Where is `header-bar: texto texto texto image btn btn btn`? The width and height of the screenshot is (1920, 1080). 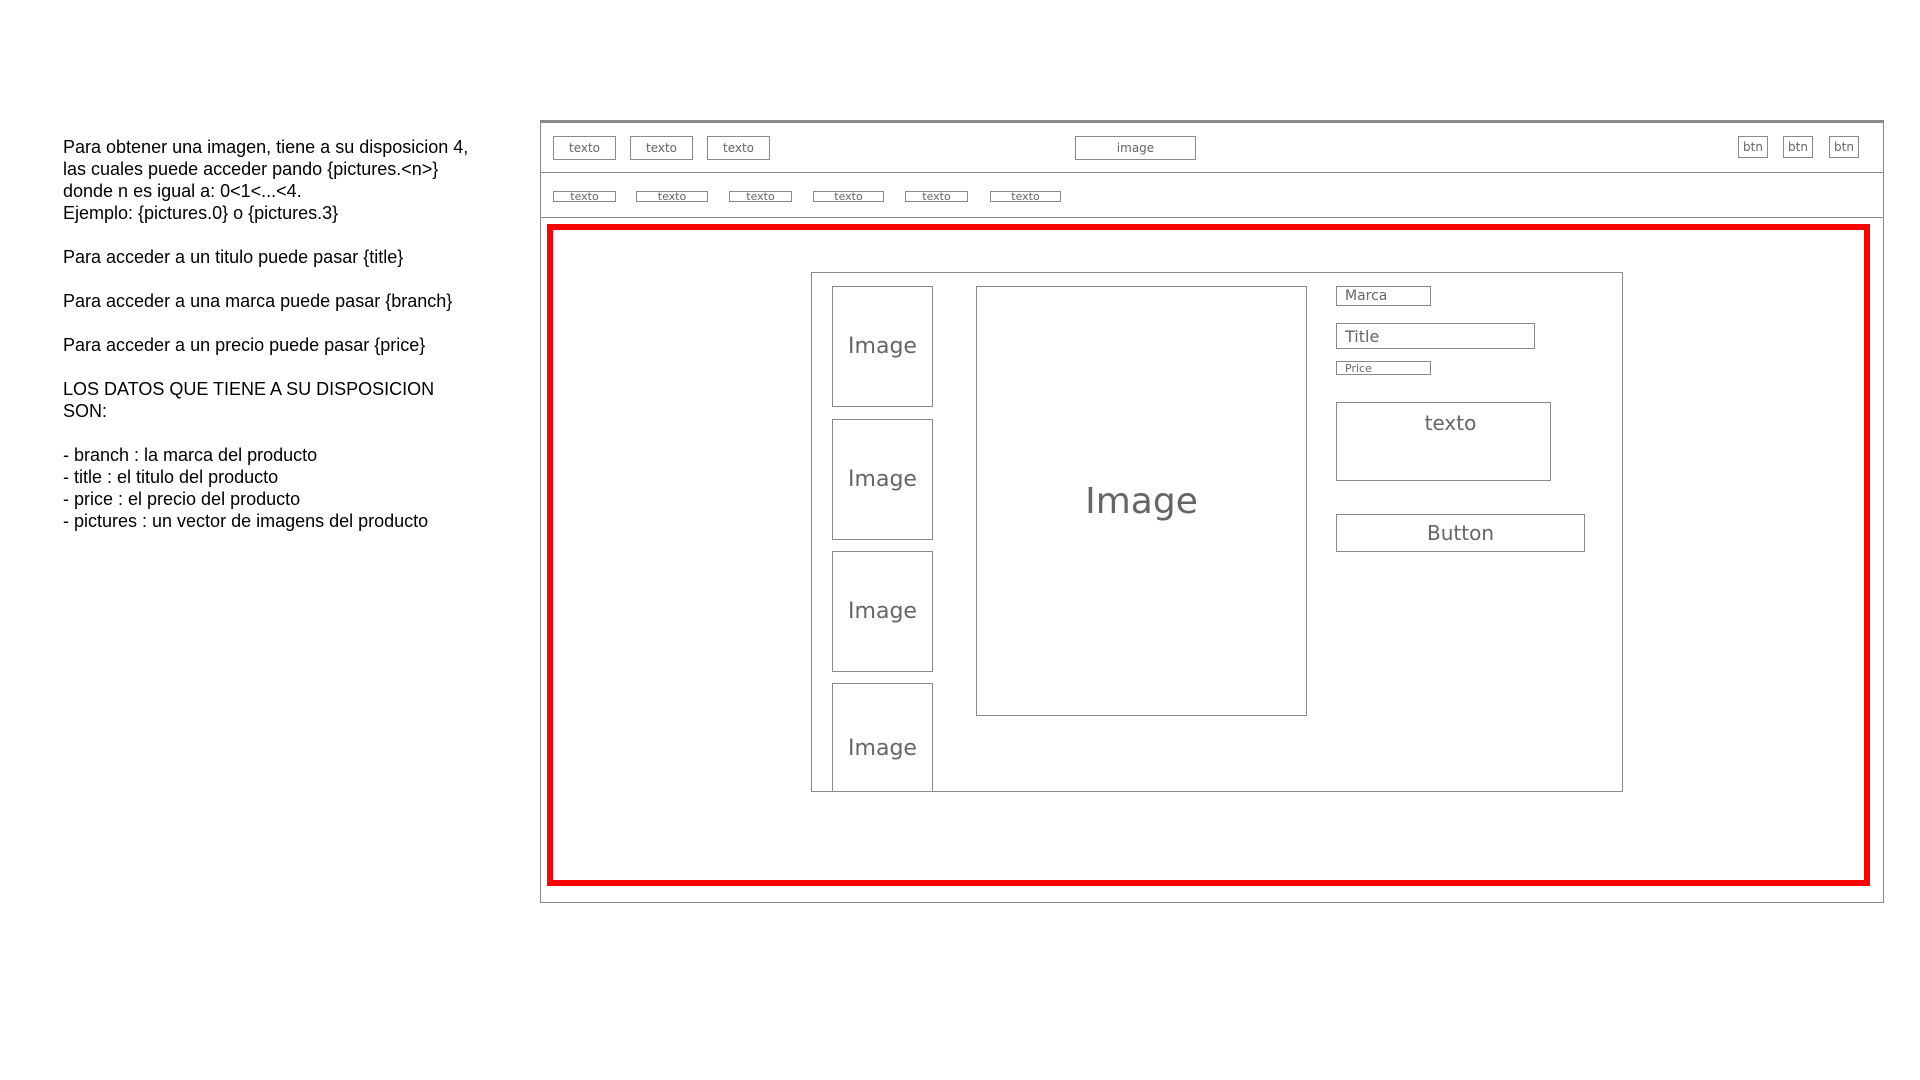
header-bar: texto texto texto image btn btn btn is located at coordinates (1212, 148).